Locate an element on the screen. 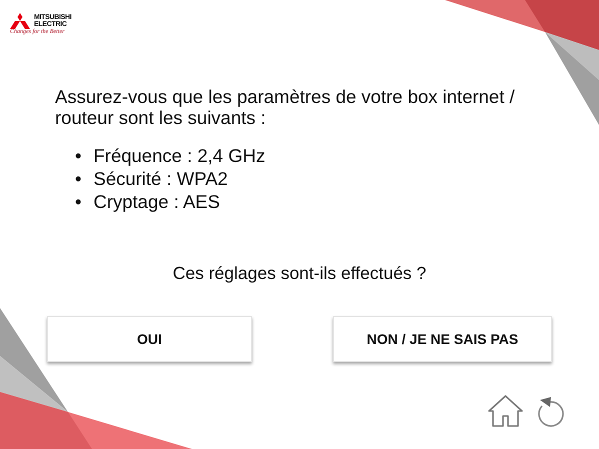 The width and height of the screenshot is (599, 449). instruction-text: Assurez-vous que les paramètres de votre box internet / routeur sont les suivants : is located at coordinates (285, 107).